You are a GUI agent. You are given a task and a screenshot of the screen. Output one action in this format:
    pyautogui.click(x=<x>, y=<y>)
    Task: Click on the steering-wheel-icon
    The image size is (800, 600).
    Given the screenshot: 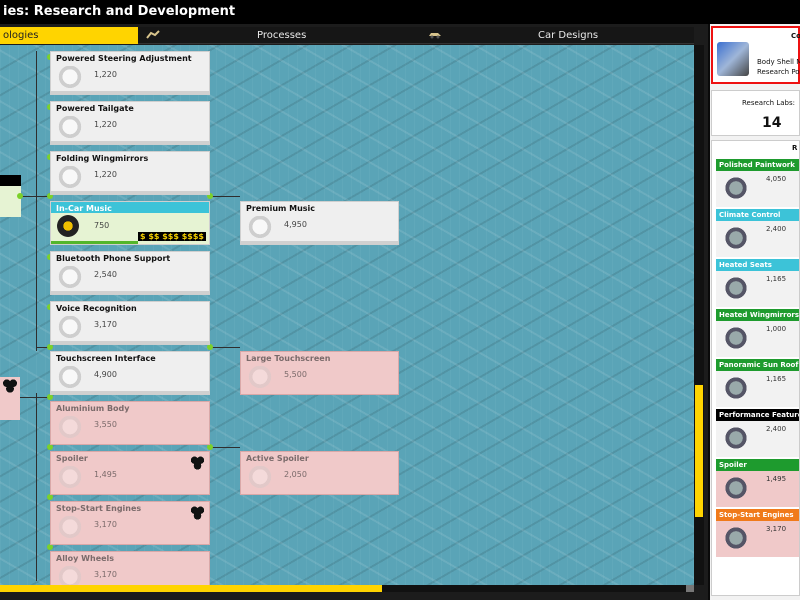 What is the action you would take?
    pyautogui.click(x=70, y=78)
    